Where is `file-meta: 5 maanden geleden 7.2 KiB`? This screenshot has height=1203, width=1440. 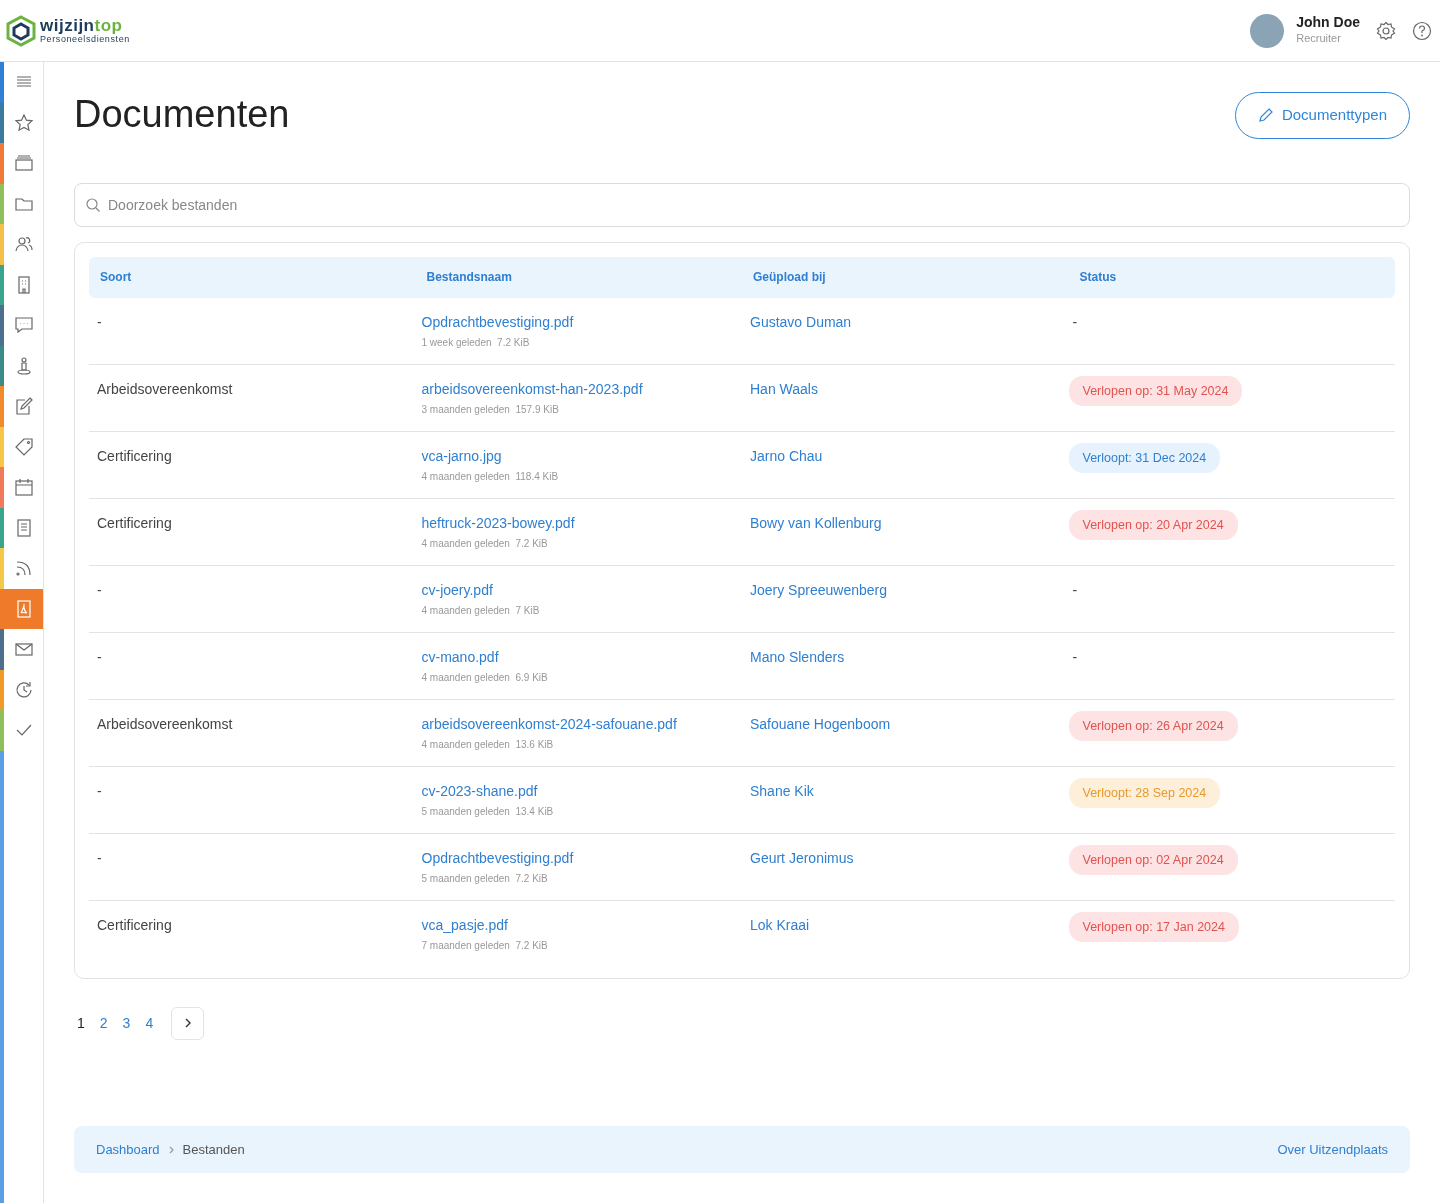 file-meta: 5 maanden geleden 7.2 KiB is located at coordinates (485, 878).